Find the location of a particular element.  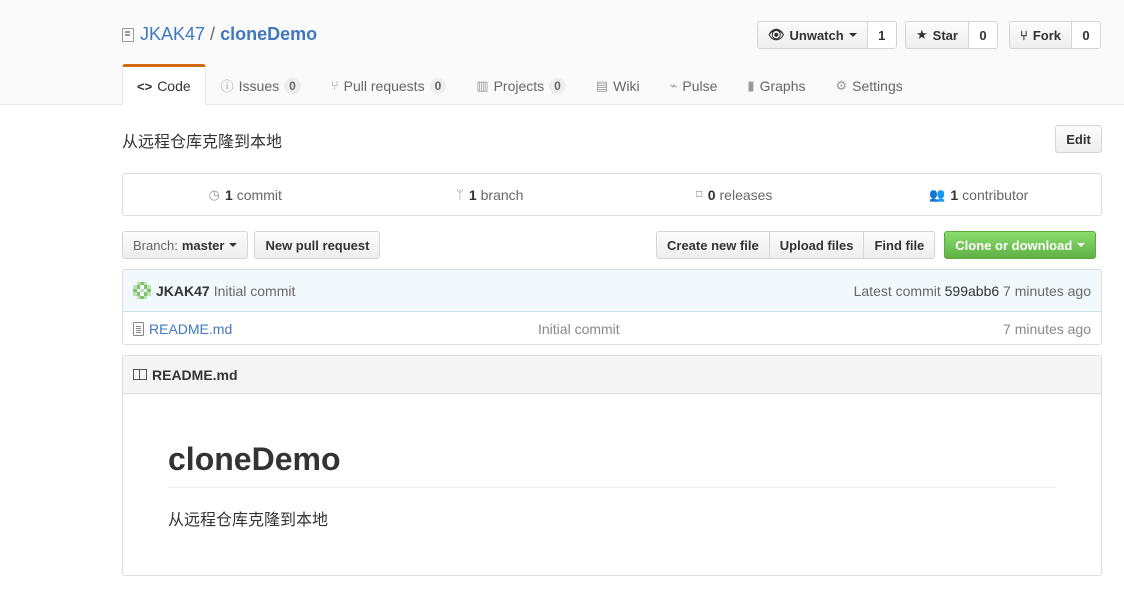

repo-title: JKAK47 / cloneDemo is located at coordinates (219, 34).